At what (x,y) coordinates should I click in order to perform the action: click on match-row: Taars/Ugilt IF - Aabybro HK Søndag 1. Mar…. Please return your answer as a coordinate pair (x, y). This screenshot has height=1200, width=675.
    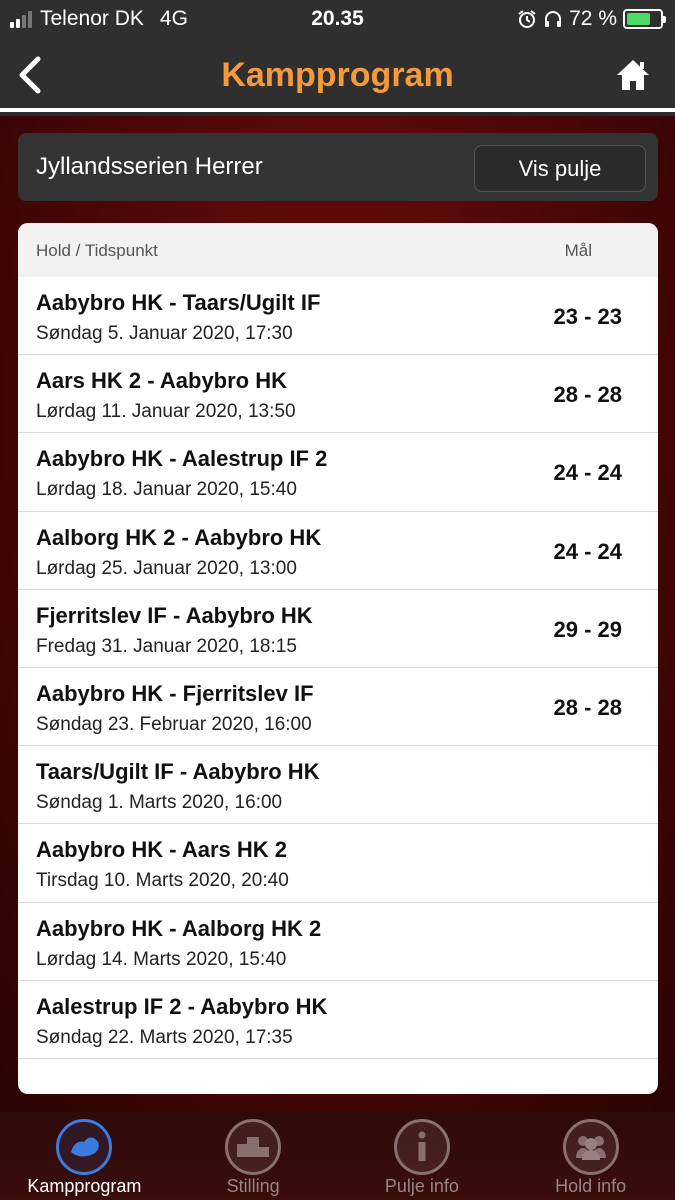
    Looking at the image, I should click on (338, 785).